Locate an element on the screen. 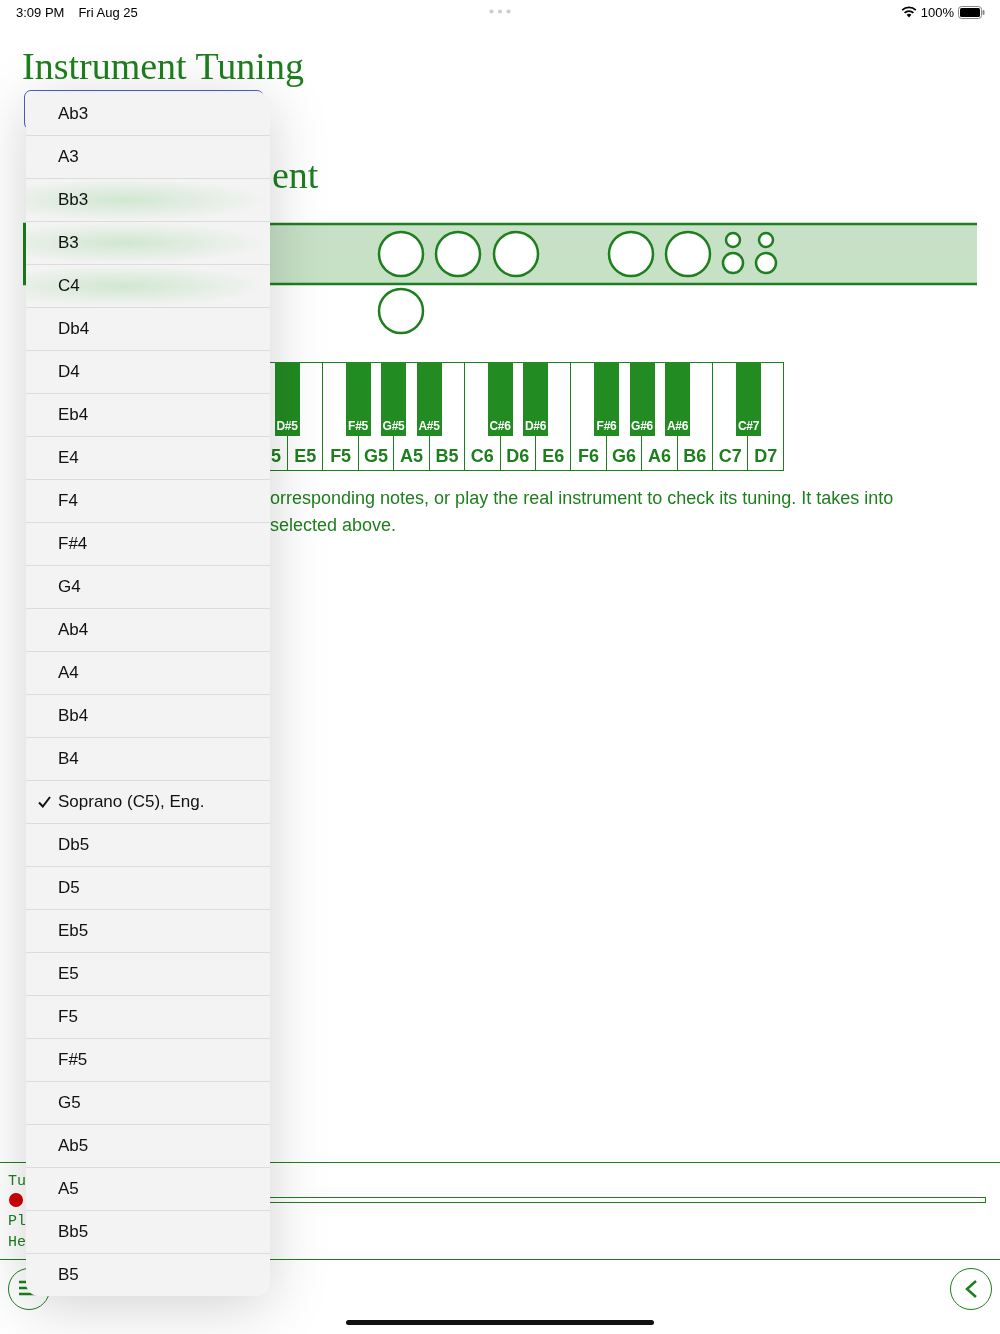 The height and width of the screenshot is (1334, 1000). menu-item: Eb5 is located at coordinates (148, 930).